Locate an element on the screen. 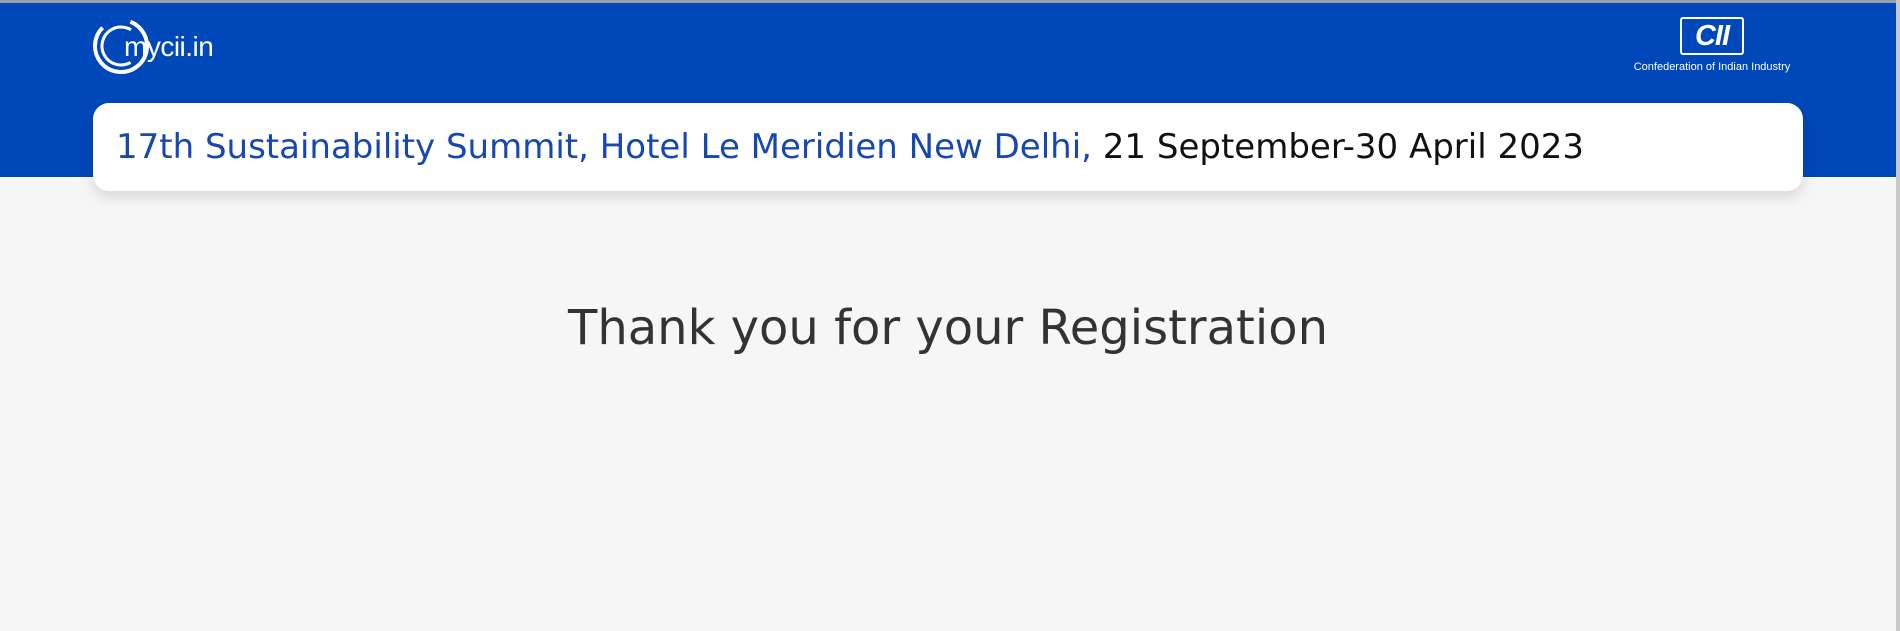  cii-logo: CII Confederation of Indian Industry is located at coordinates (1712, 45).